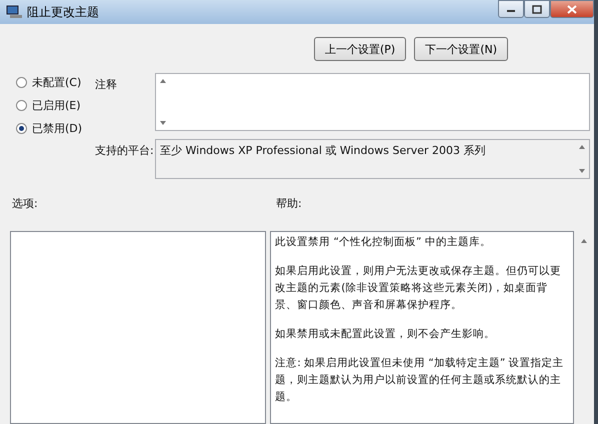 This screenshot has height=424, width=598. I want to click on platform-text: 至少 Windows XP Professional 或 Windows Server 2003 系列, so click(323, 151).